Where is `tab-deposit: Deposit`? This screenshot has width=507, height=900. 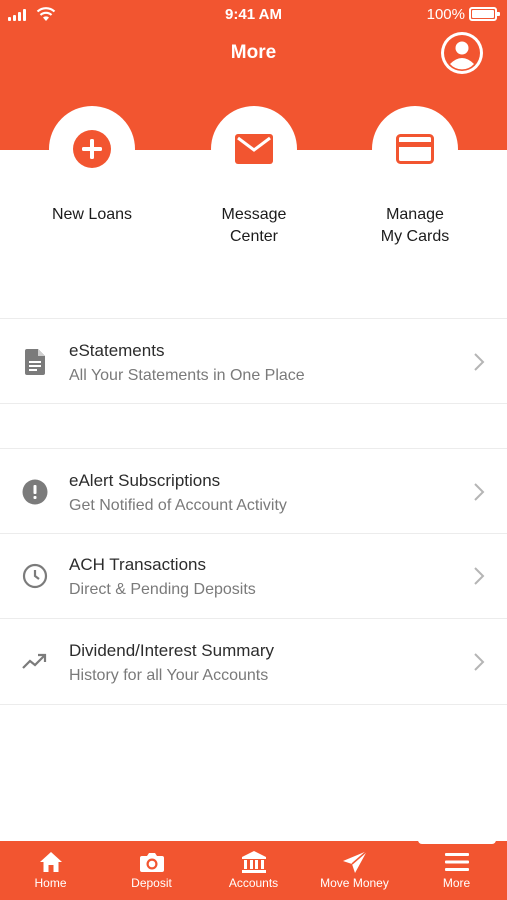 tab-deposit: Deposit is located at coordinates (151, 870).